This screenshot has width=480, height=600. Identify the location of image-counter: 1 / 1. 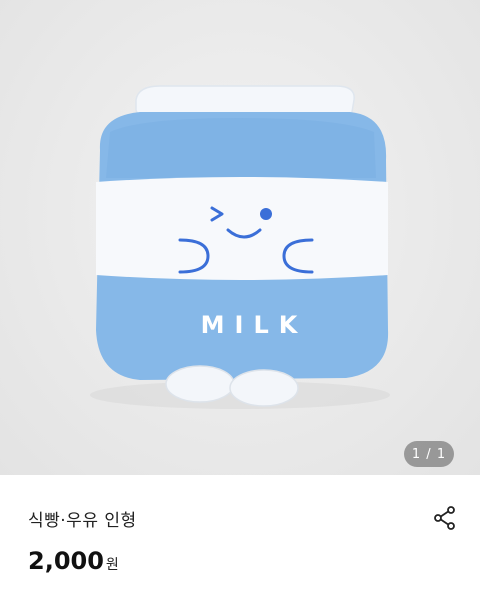
(429, 454).